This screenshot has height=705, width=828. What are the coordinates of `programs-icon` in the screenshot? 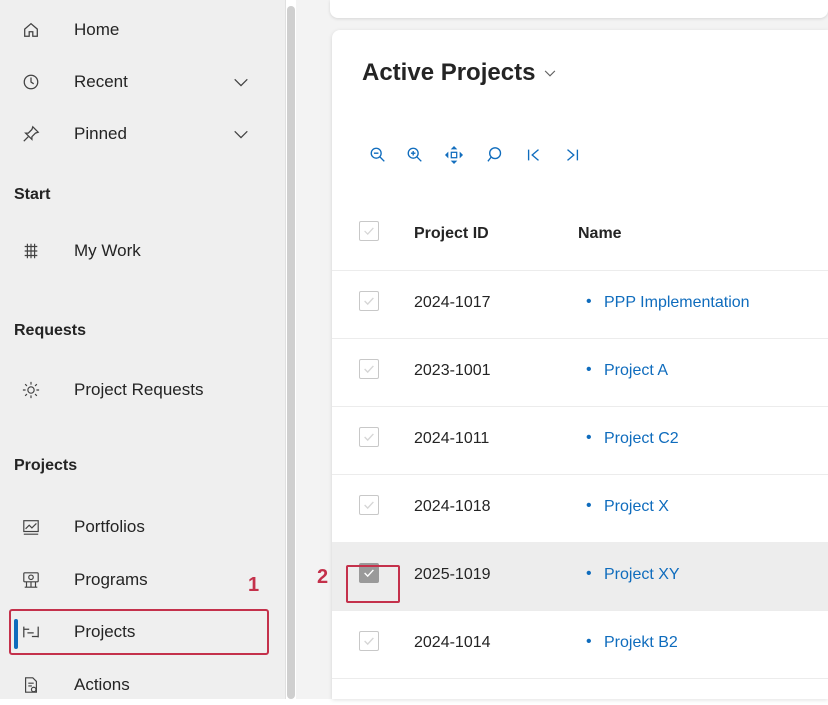 It's located at (31, 580).